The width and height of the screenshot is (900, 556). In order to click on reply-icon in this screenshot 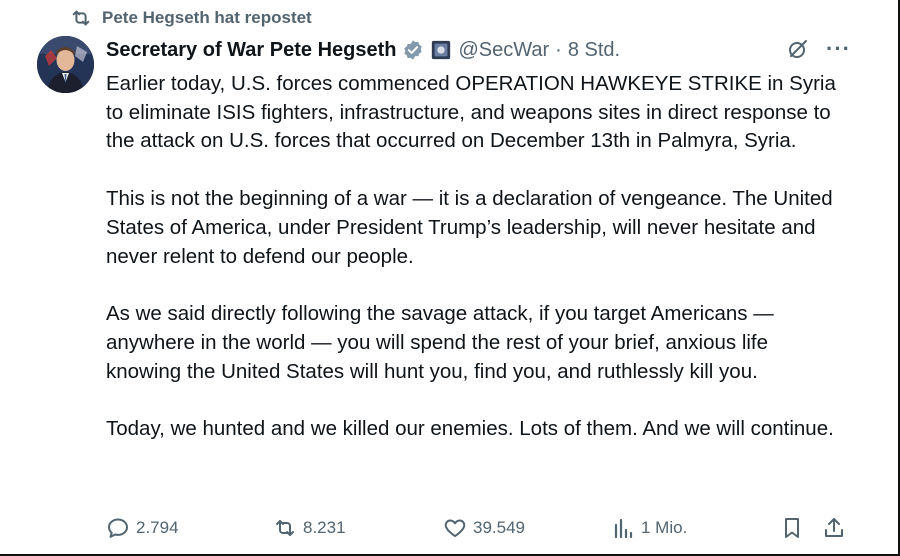, I will do `click(118, 528)`.